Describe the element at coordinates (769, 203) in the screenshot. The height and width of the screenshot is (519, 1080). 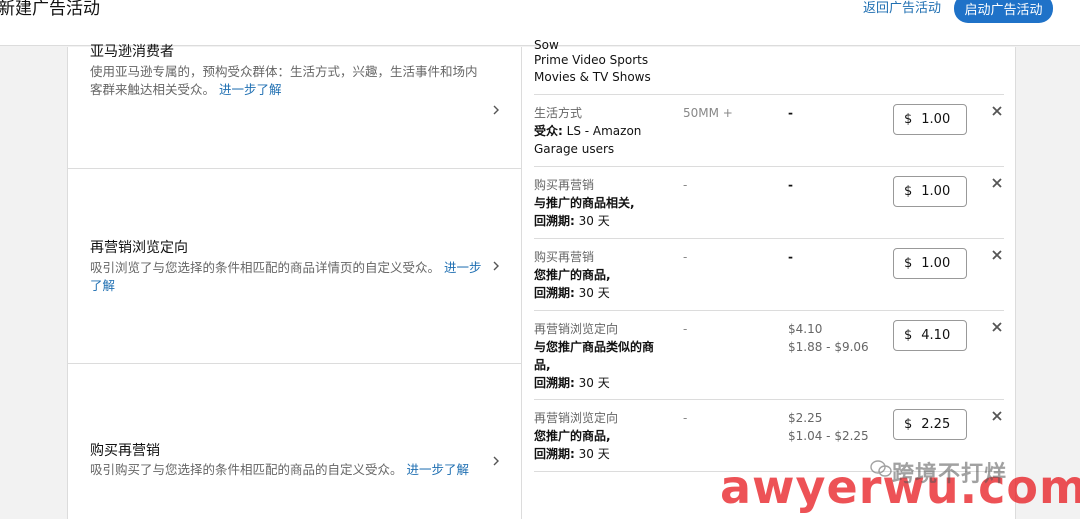
I see `target-row: 购买再营销 与推广的商品相关, 回溯期: 30 天 - - $1.00` at that location.